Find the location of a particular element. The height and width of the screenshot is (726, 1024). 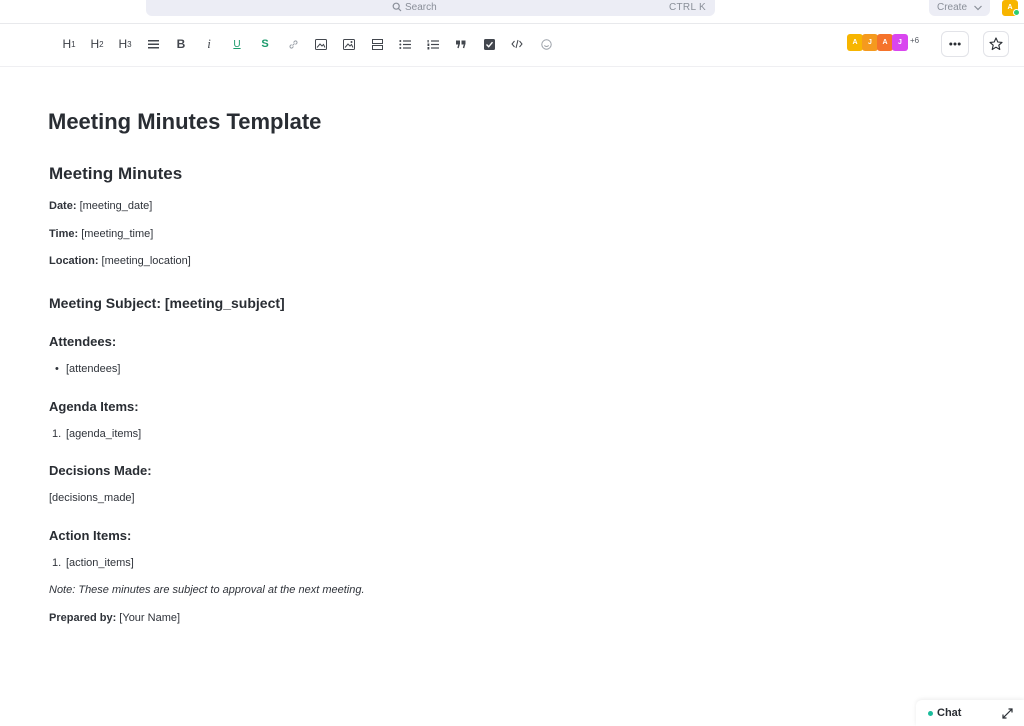

italic-label: i is located at coordinates (209, 43).